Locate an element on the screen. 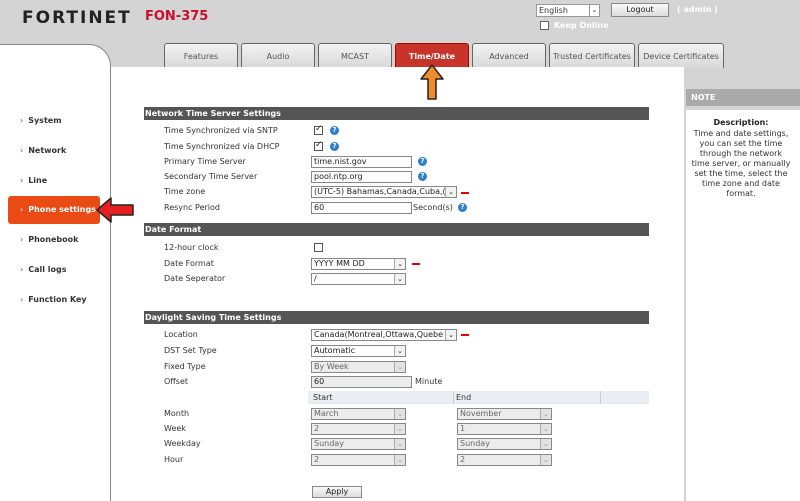  date-format-label: Date Format is located at coordinates (189, 263).